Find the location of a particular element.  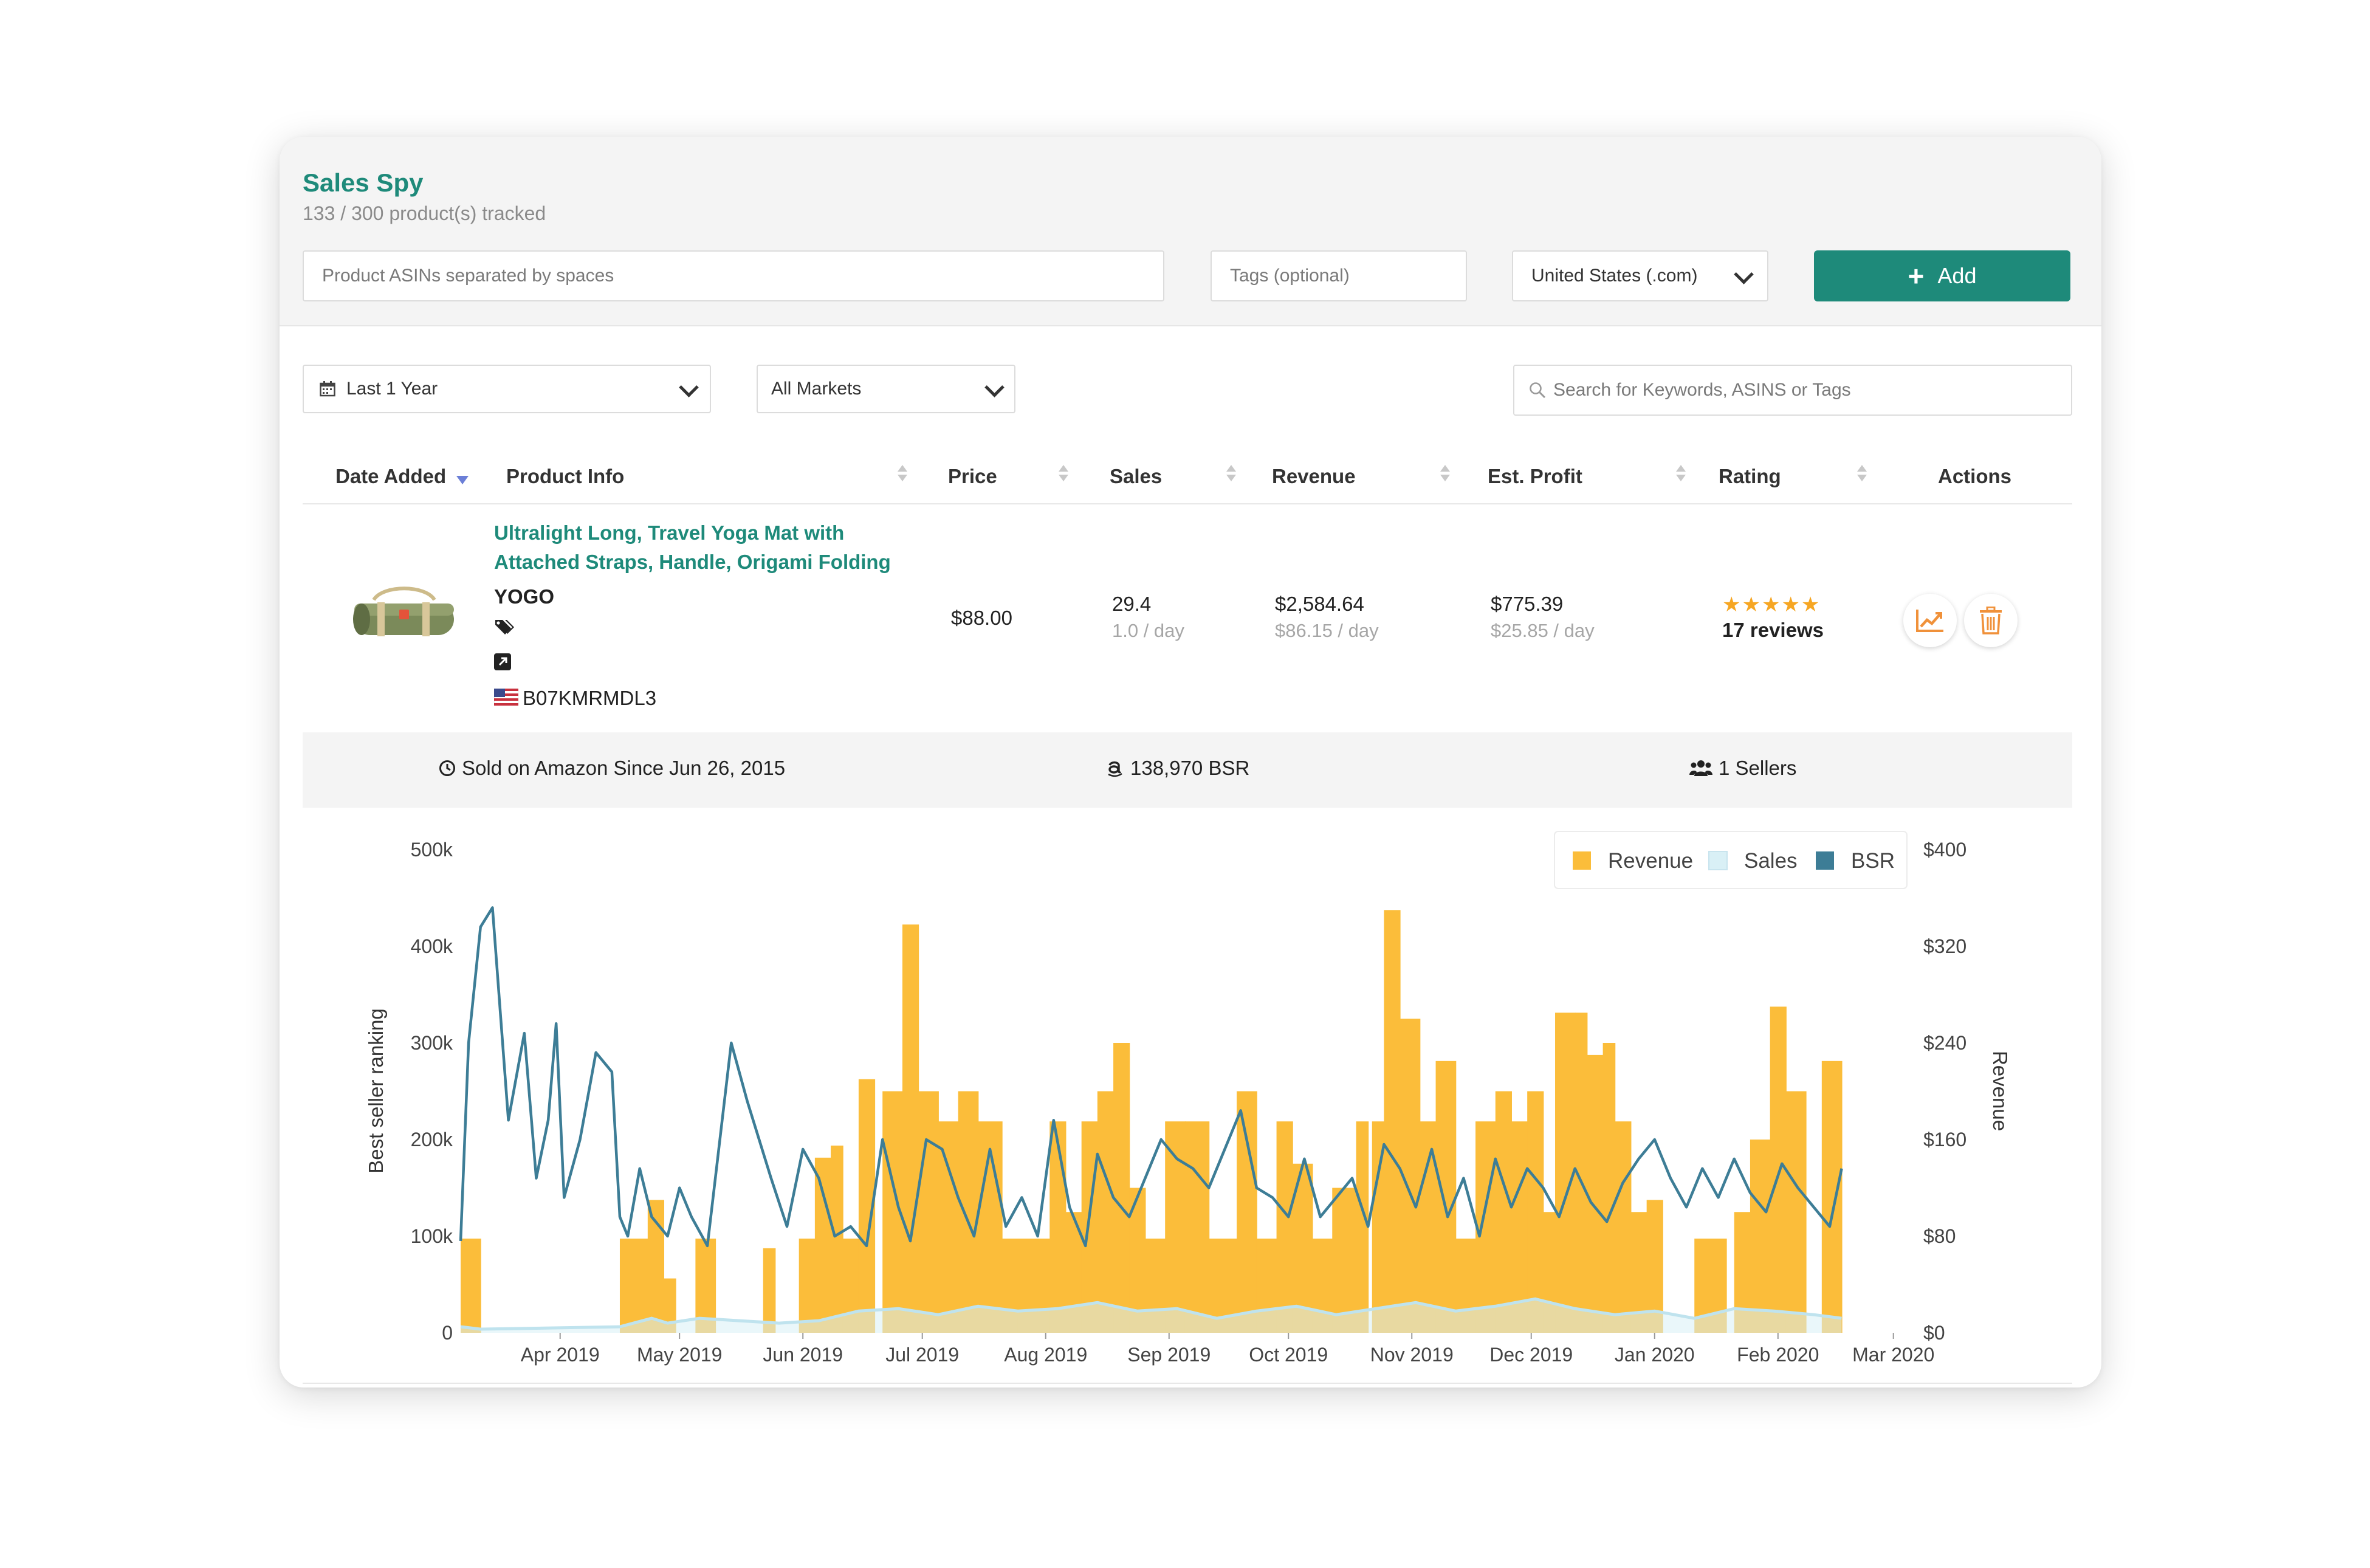

legend-label: BSR is located at coordinates (1873, 861).